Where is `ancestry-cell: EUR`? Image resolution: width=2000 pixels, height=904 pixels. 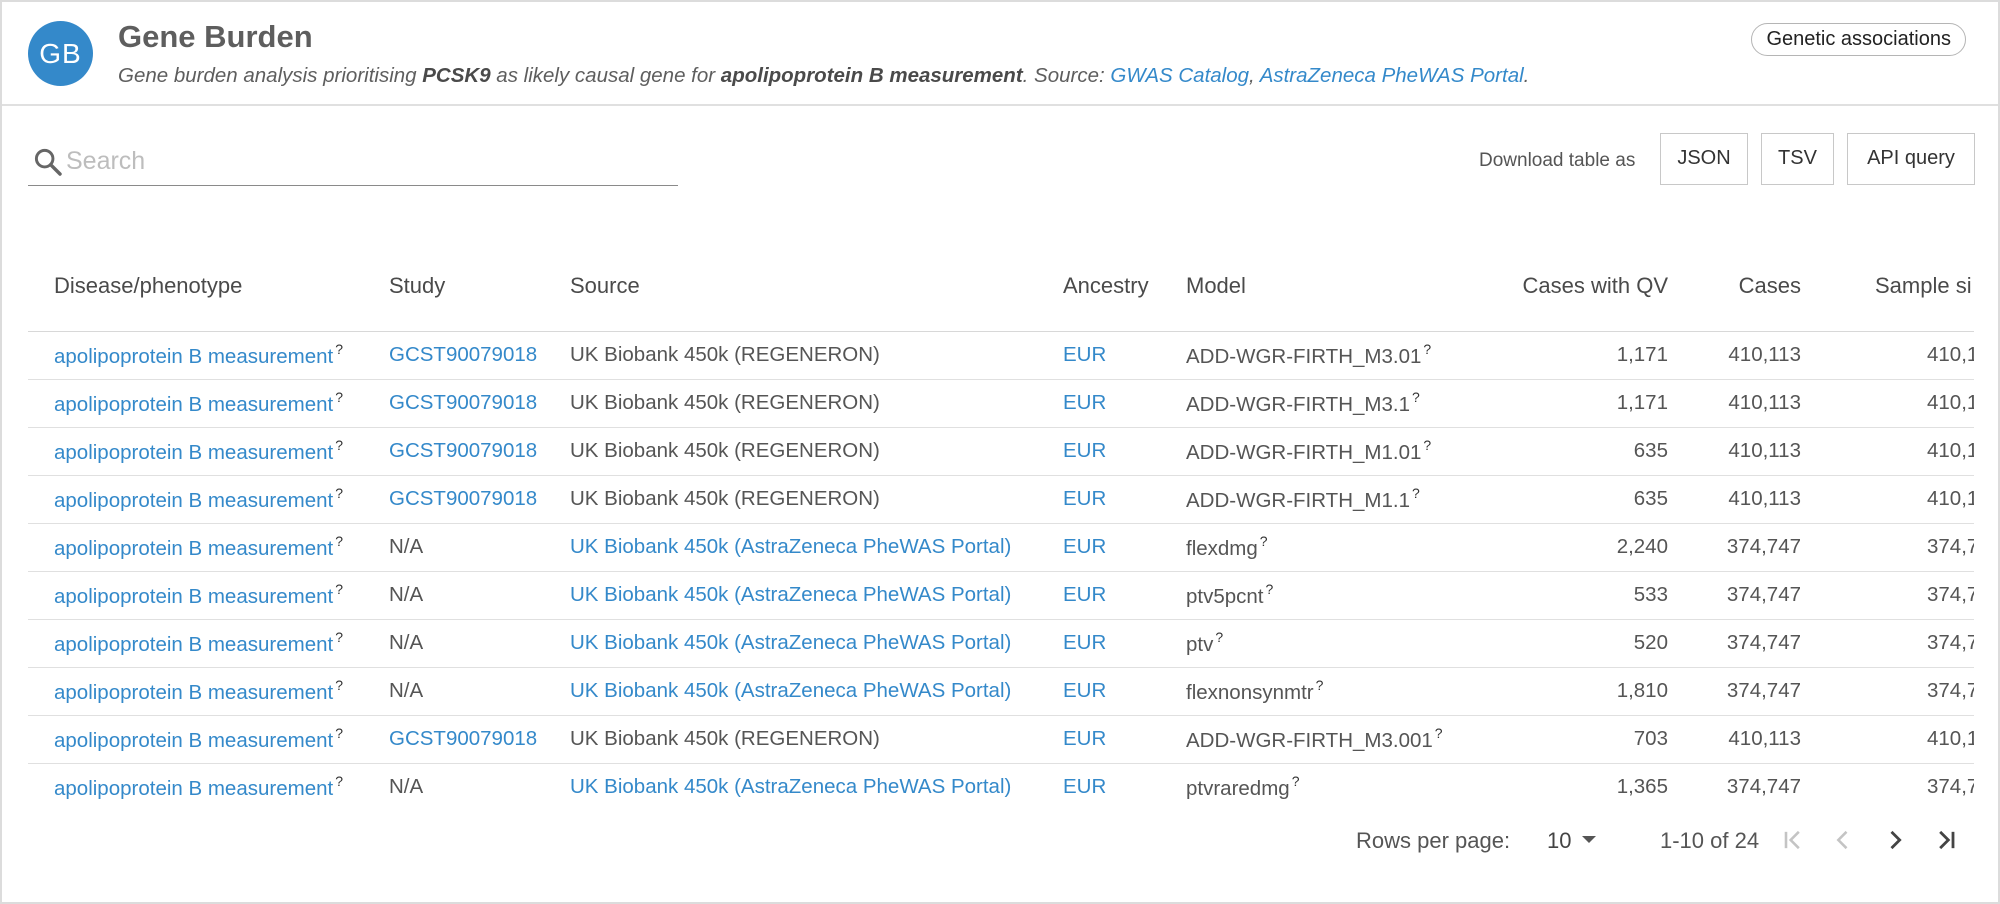
ancestry-cell: EUR is located at coordinates (1098, 691).